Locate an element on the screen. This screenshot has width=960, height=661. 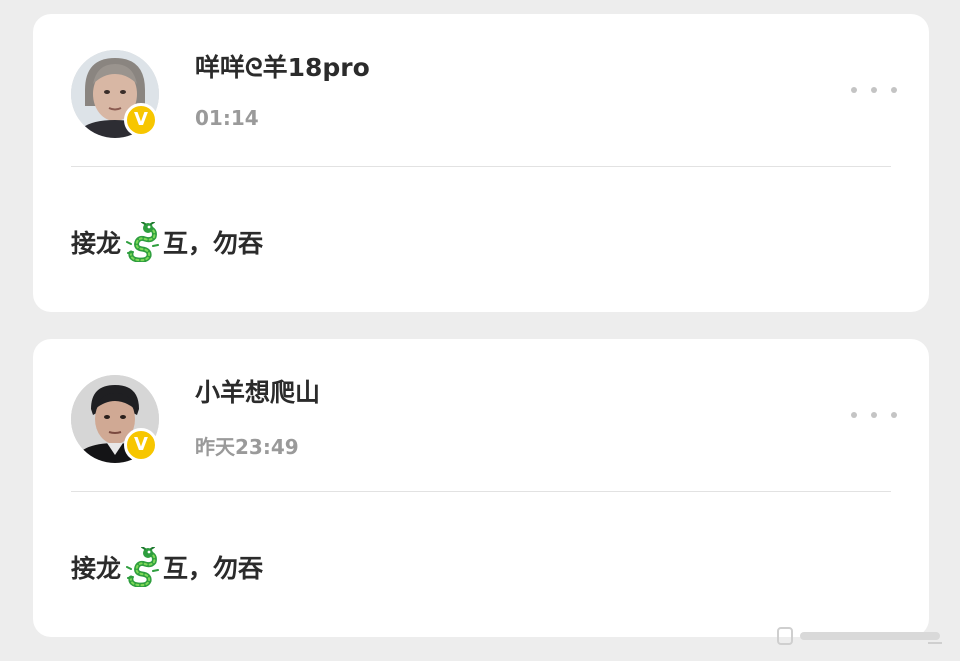
username: 小羊想爬山 is located at coordinates (257, 391).